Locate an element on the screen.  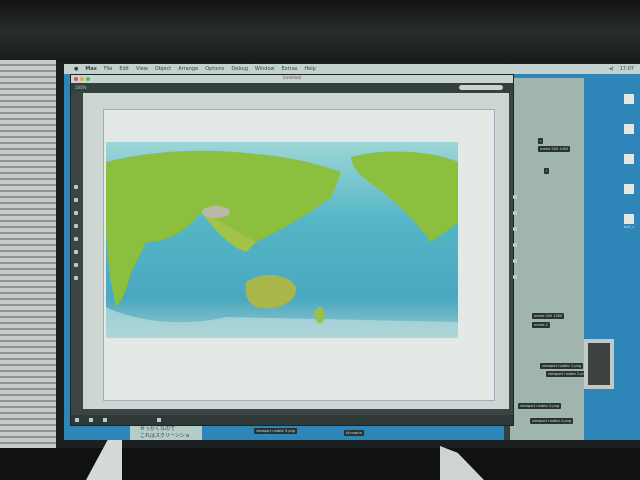
info-icon is located at coordinates (515, 213).